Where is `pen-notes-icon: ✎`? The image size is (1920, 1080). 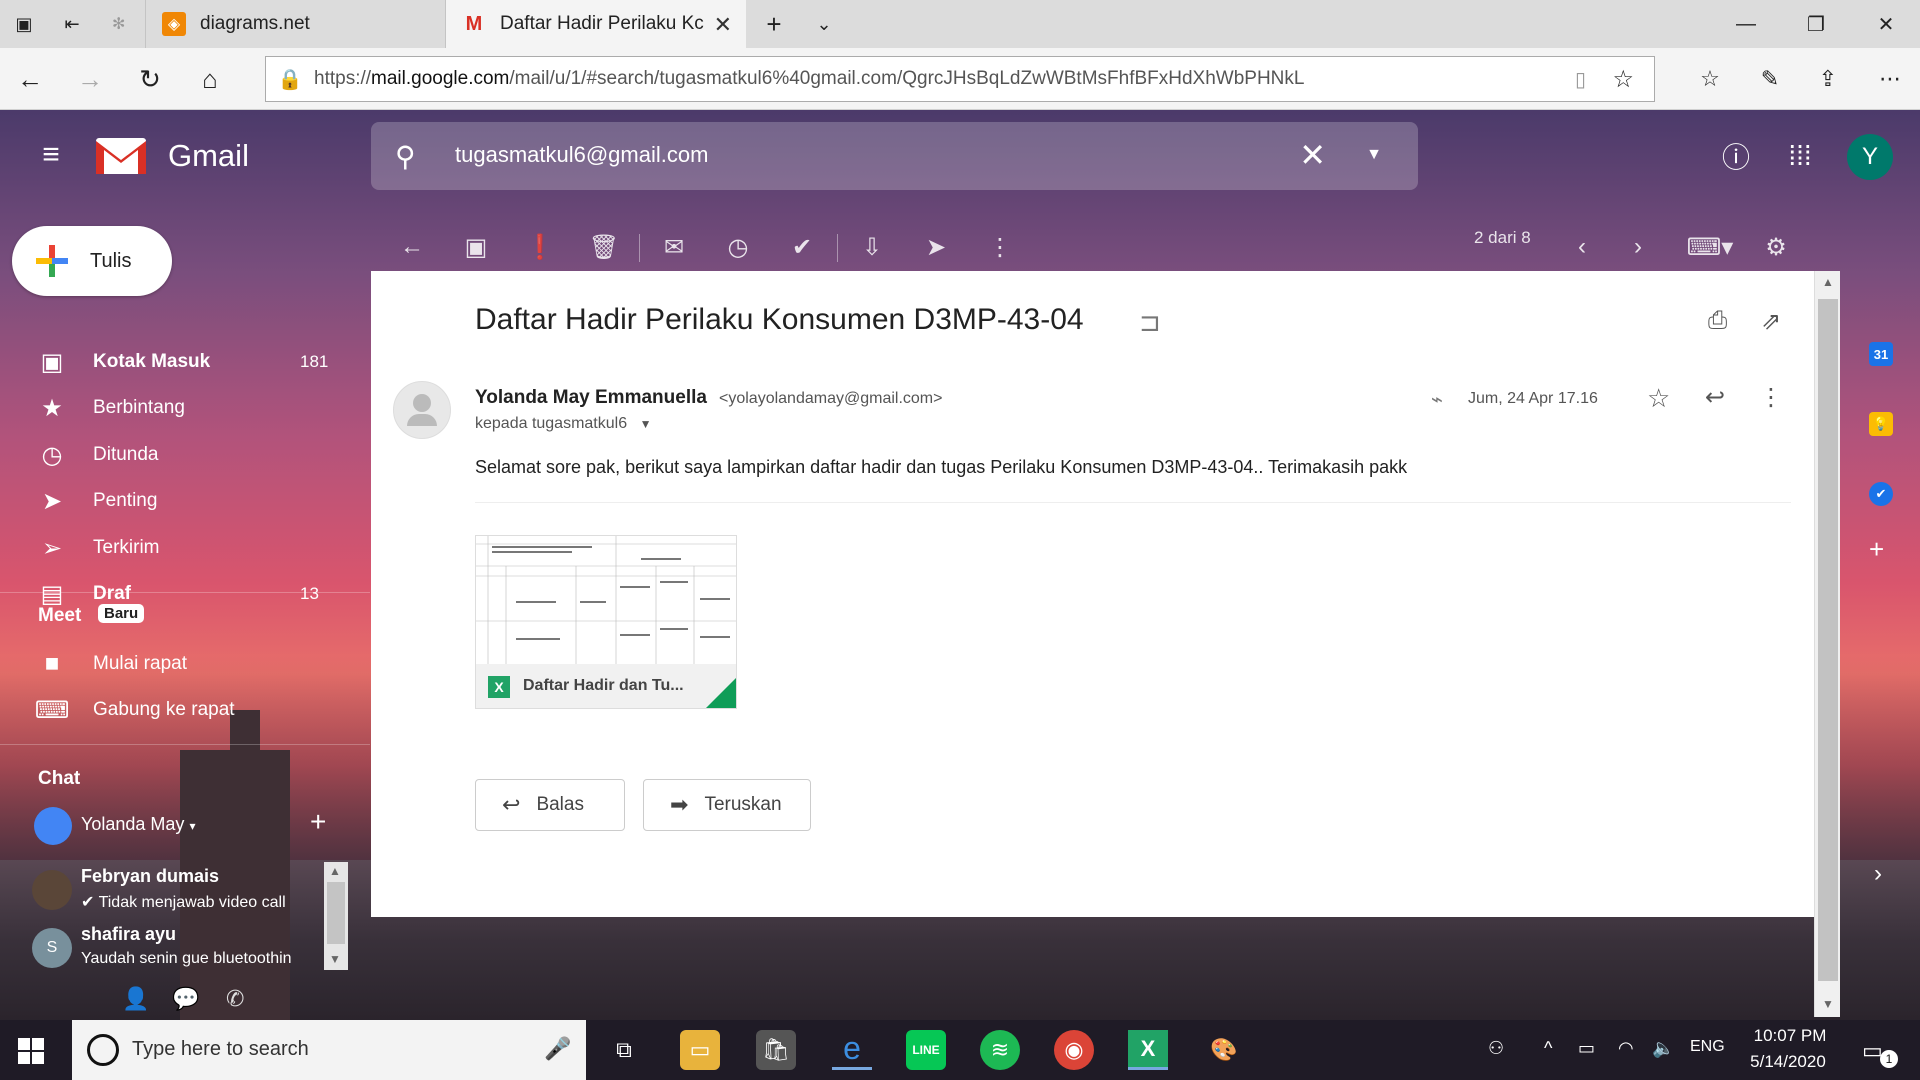
pen-notes-icon: ✎ is located at coordinates (1770, 79).